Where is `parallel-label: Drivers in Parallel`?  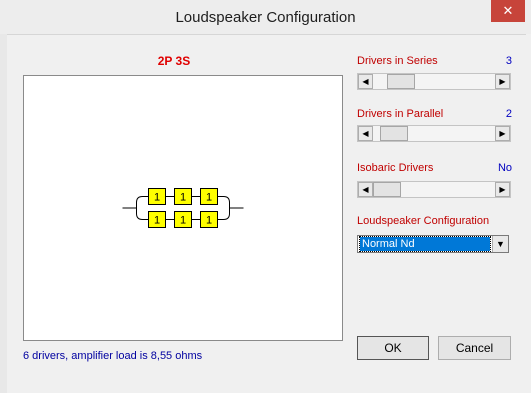 parallel-label: Drivers in Parallel is located at coordinates (400, 114).